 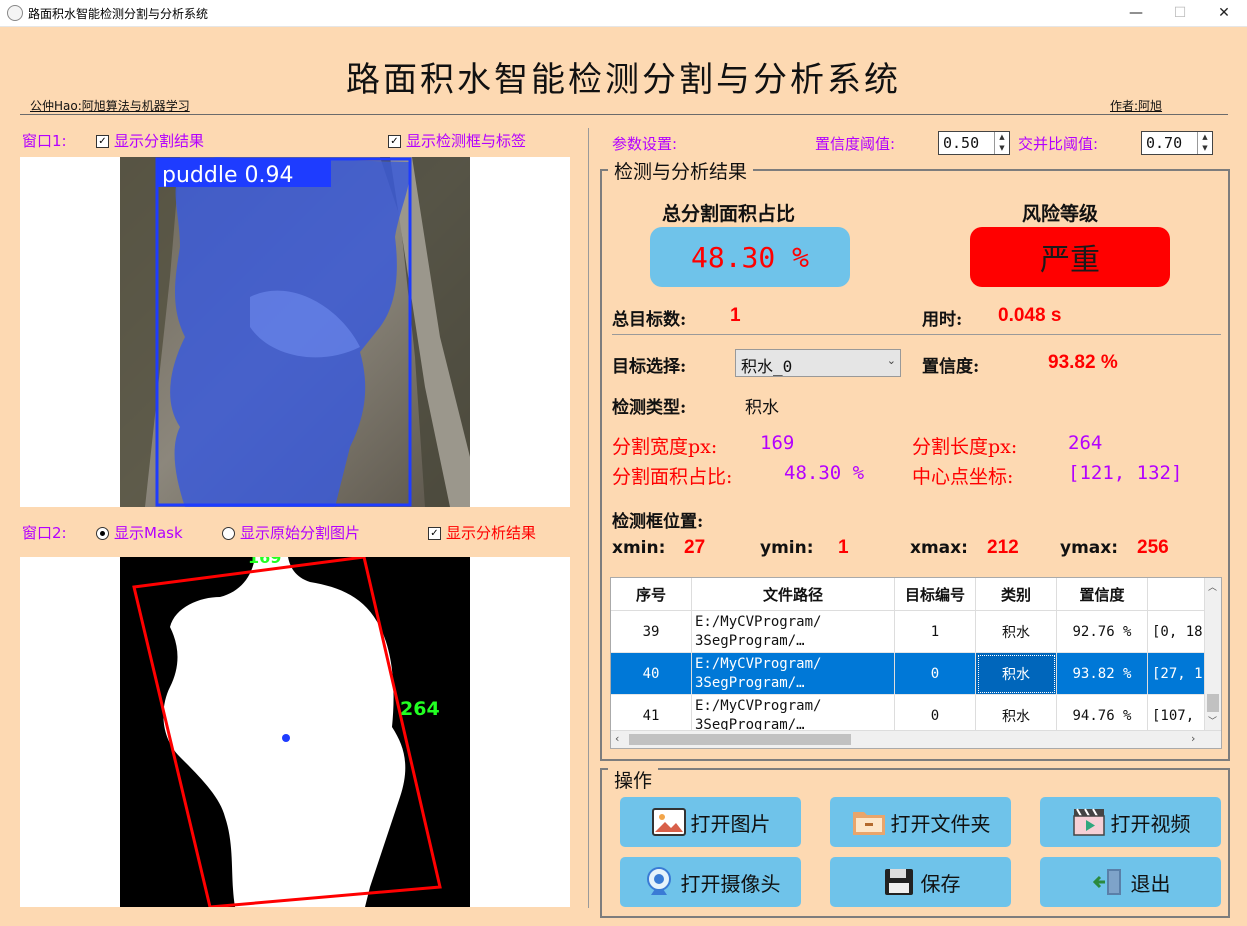 I want to click on ymax-label: ymax:, so click(x=1089, y=548).